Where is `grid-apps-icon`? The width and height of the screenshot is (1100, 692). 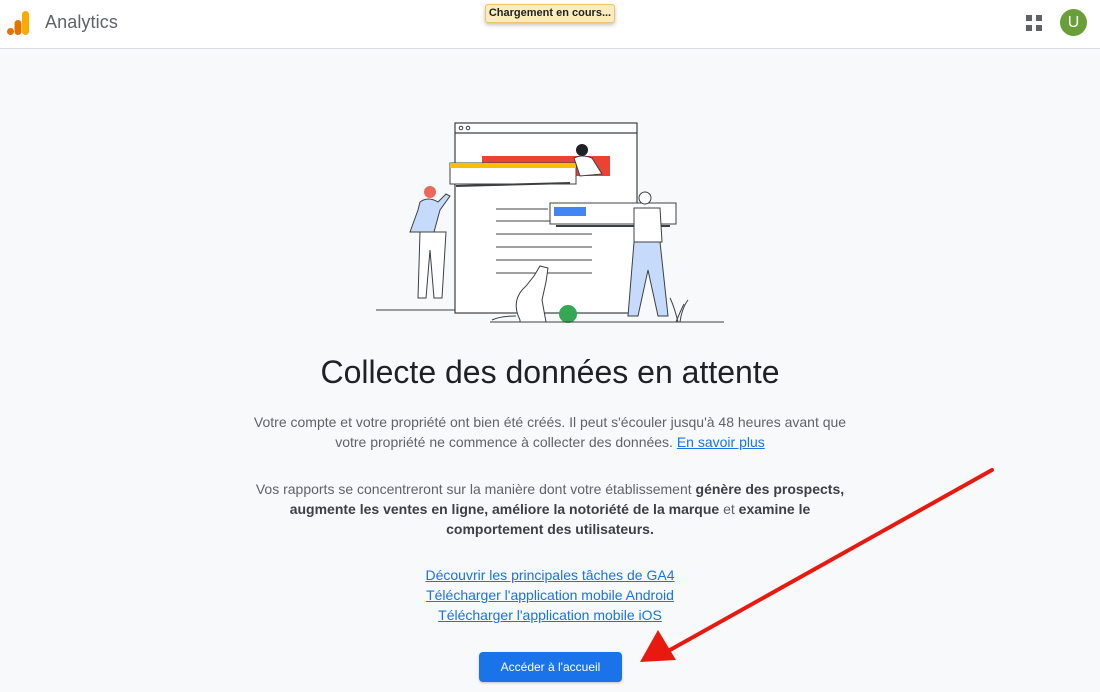
grid-apps-icon is located at coordinates (1034, 23).